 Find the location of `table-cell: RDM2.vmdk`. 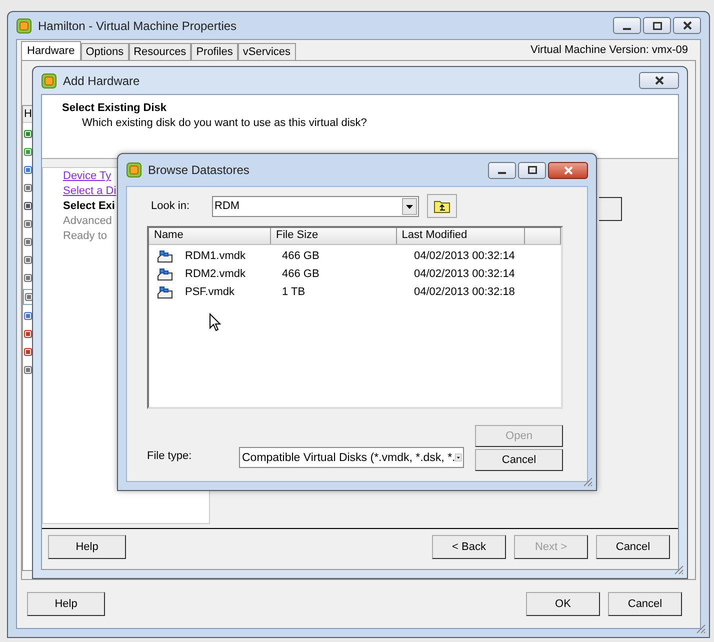

table-cell: RDM2.vmdk is located at coordinates (215, 274).